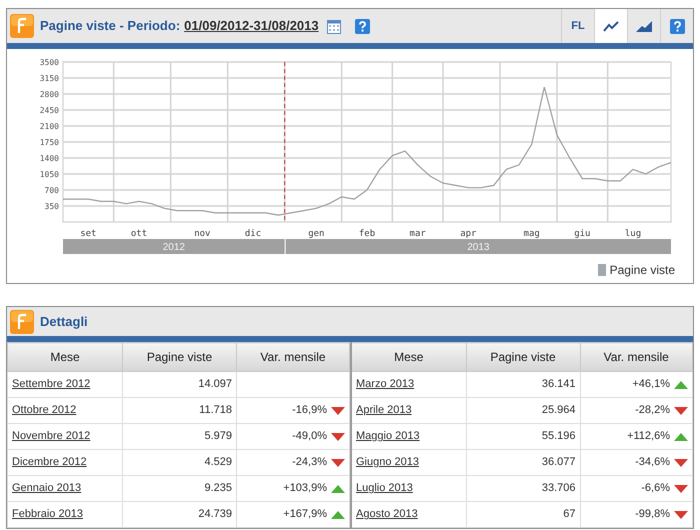  What do you see at coordinates (49, 78) in the screenshot?
I see `y-tick-label: 3150` at bounding box center [49, 78].